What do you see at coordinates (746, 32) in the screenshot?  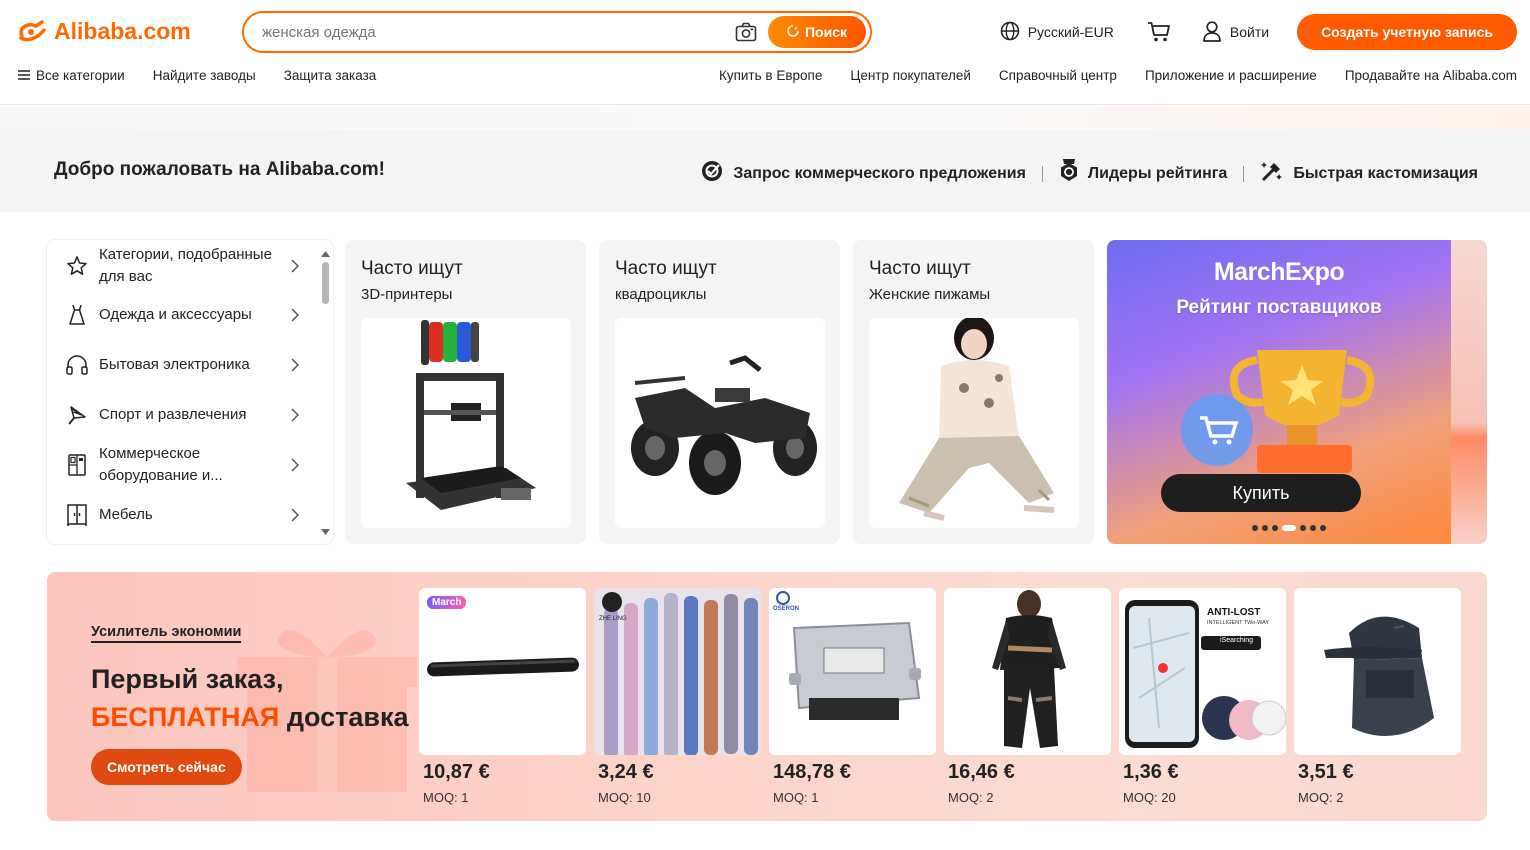 I see `camera-search-icon` at bounding box center [746, 32].